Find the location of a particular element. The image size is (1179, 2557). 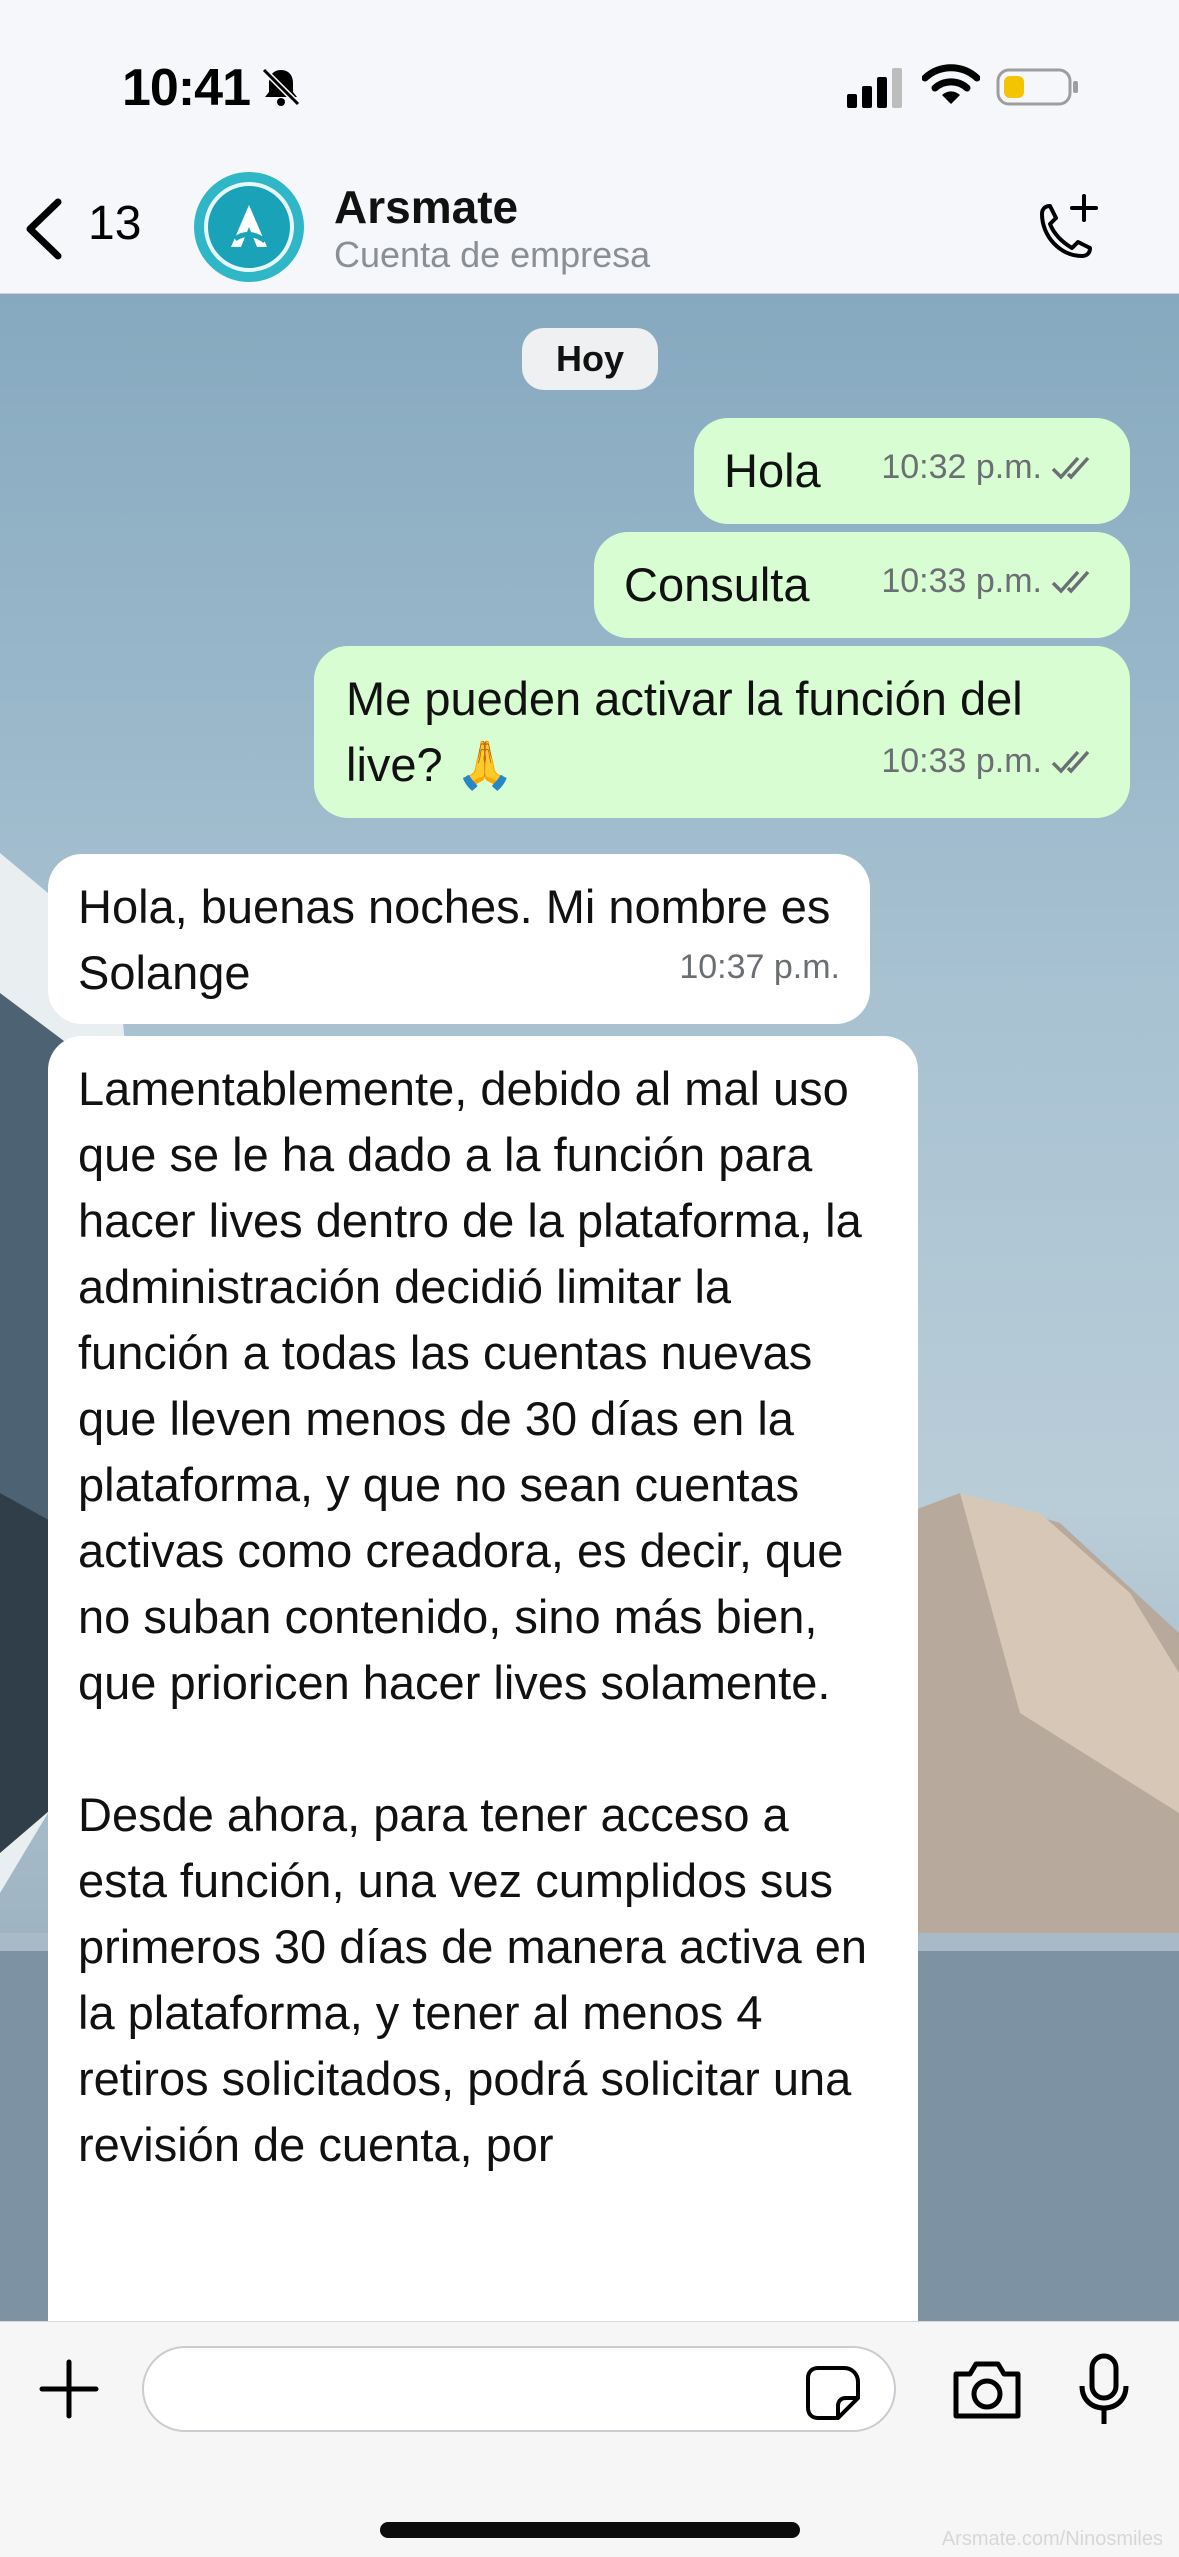

microphone-icon is located at coordinates (1104, 2390).